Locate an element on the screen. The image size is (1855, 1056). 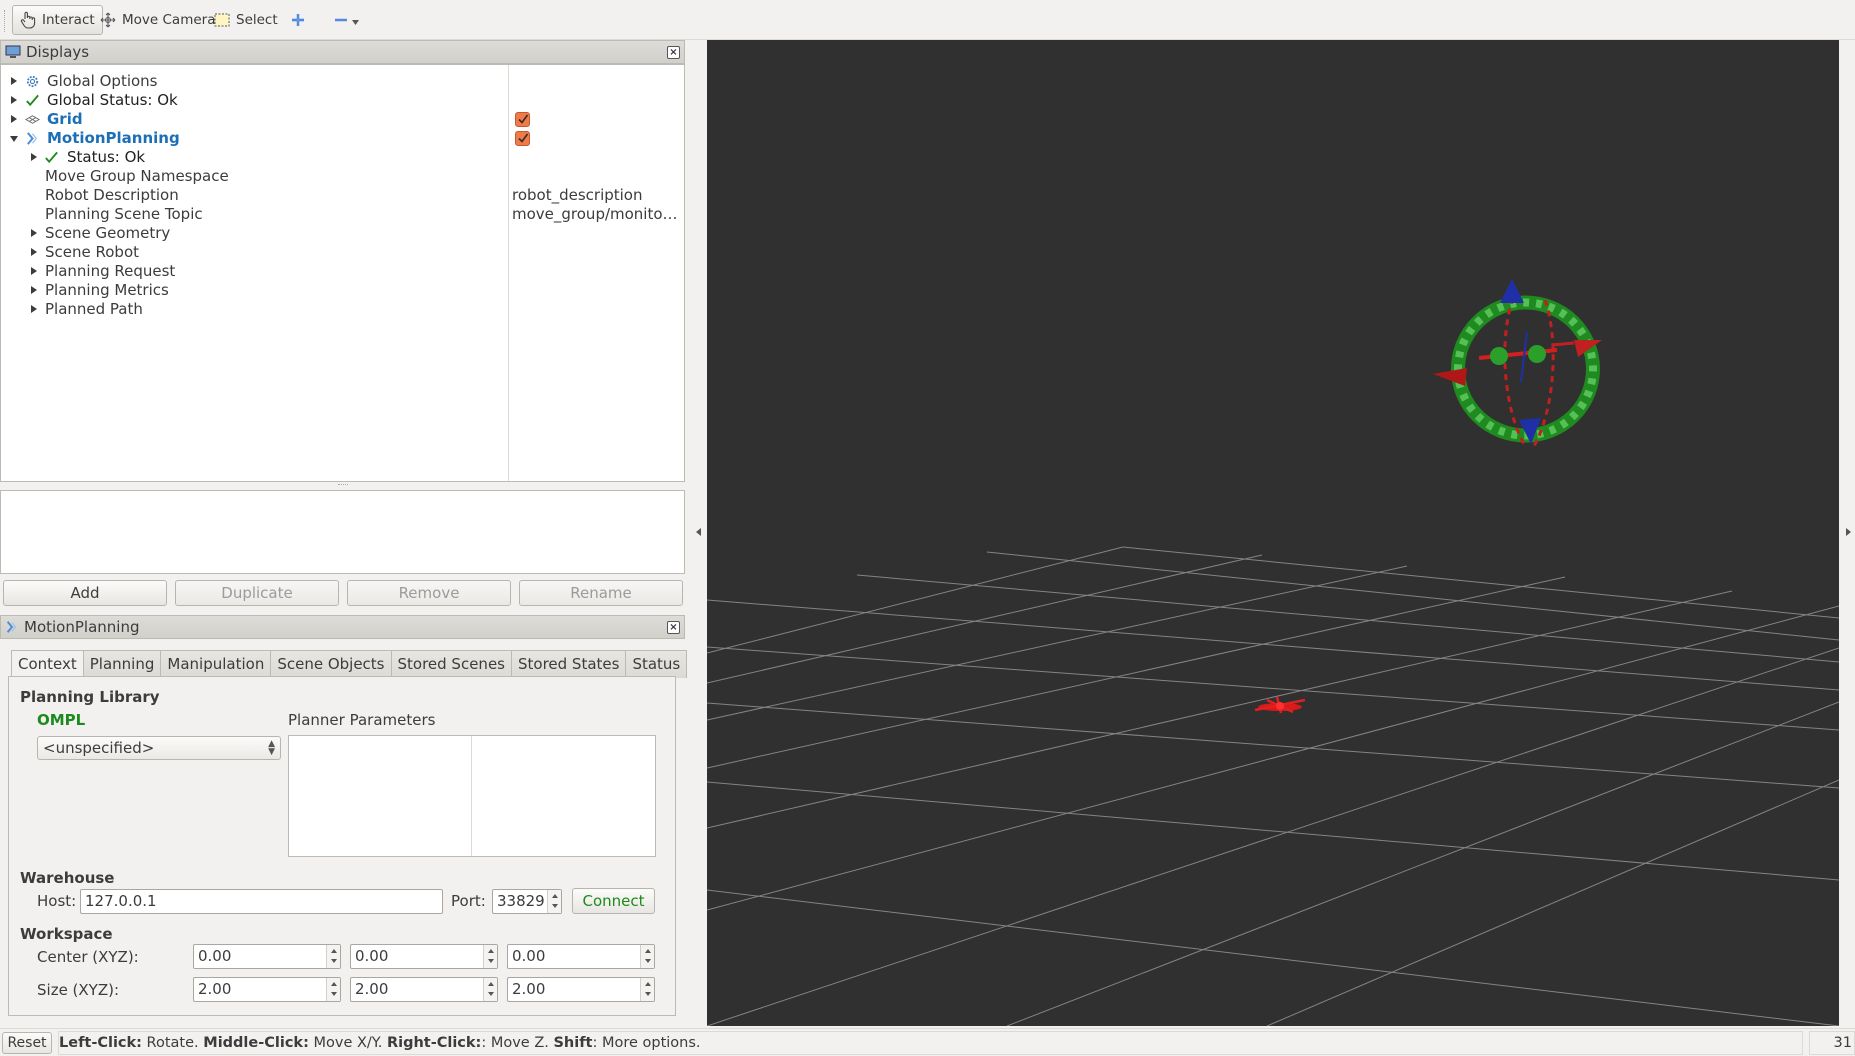
tree-description-splitter is located at coordinates (342, 486).